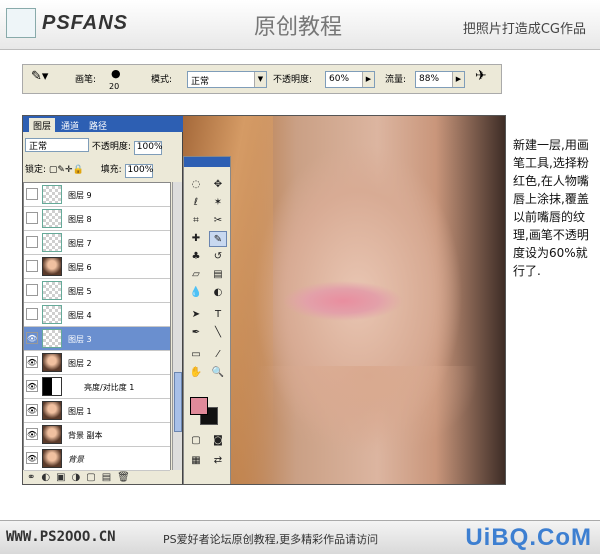  Describe the element at coordinates (218, 203) in the screenshot. I see `magic-wand-icon: ✶` at that location.